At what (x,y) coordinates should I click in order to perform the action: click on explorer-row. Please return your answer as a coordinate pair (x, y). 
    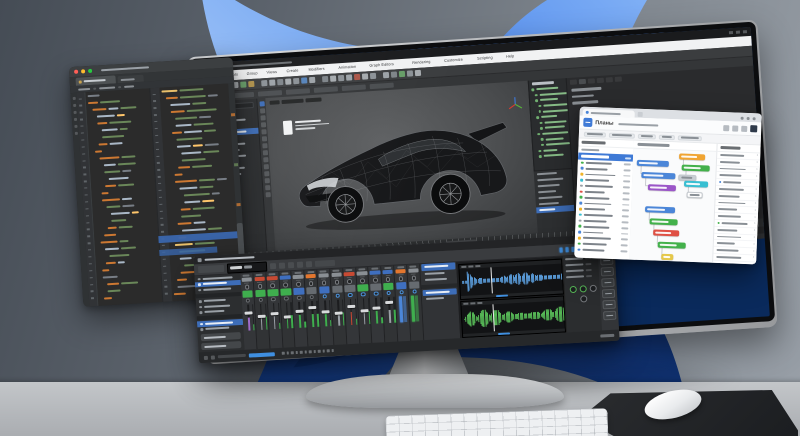
    Looking at the image, I should click on (553, 156).